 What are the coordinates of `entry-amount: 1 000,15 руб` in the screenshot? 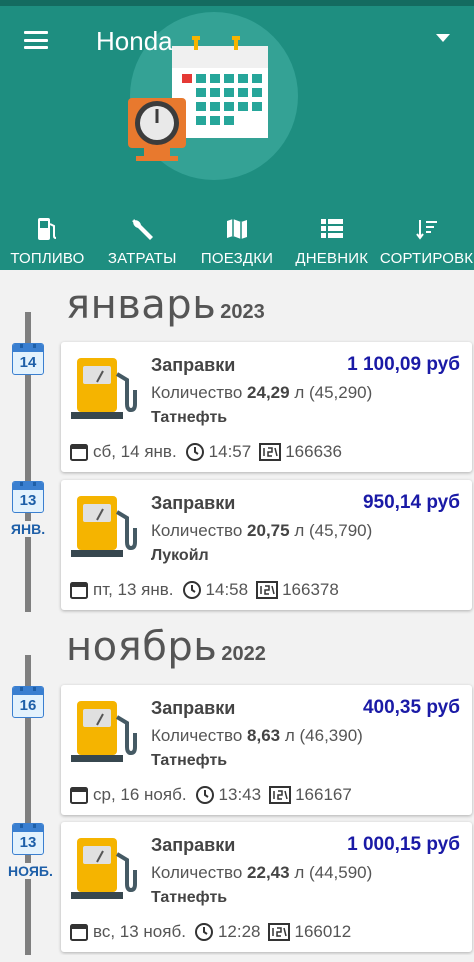 It's located at (403, 844).